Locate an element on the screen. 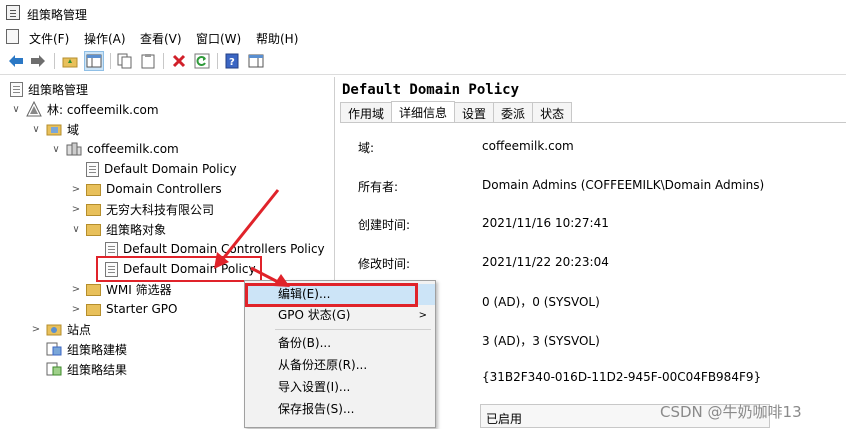  console-tree-icon is located at coordinates (94, 61).